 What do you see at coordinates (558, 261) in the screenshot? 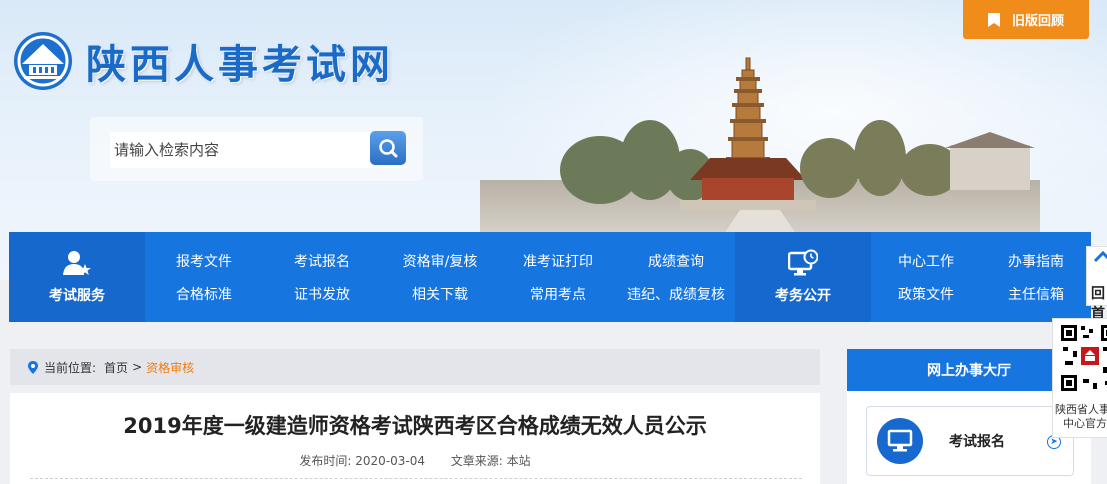
I see `nav-link-admission-ticket: 准考证打印` at bounding box center [558, 261].